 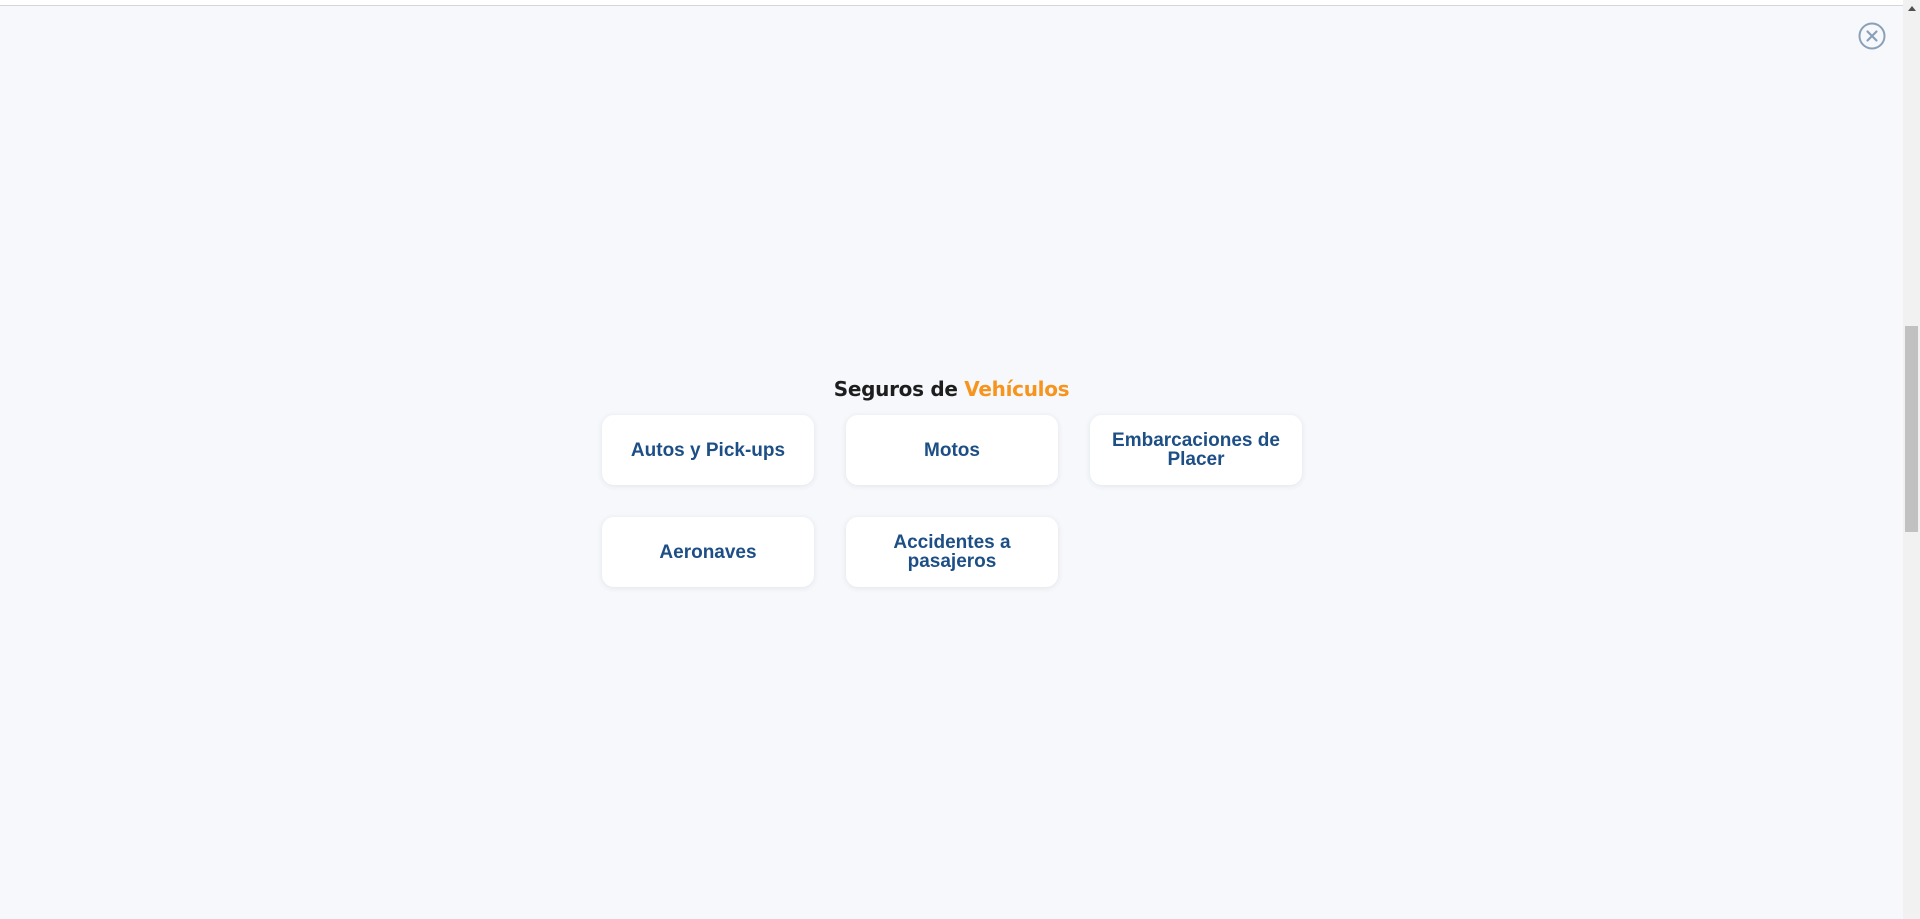 What do you see at coordinates (1017, 388) in the screenshot?
I see `title-accent: Vehículos` at bounding box center [1017, 388].